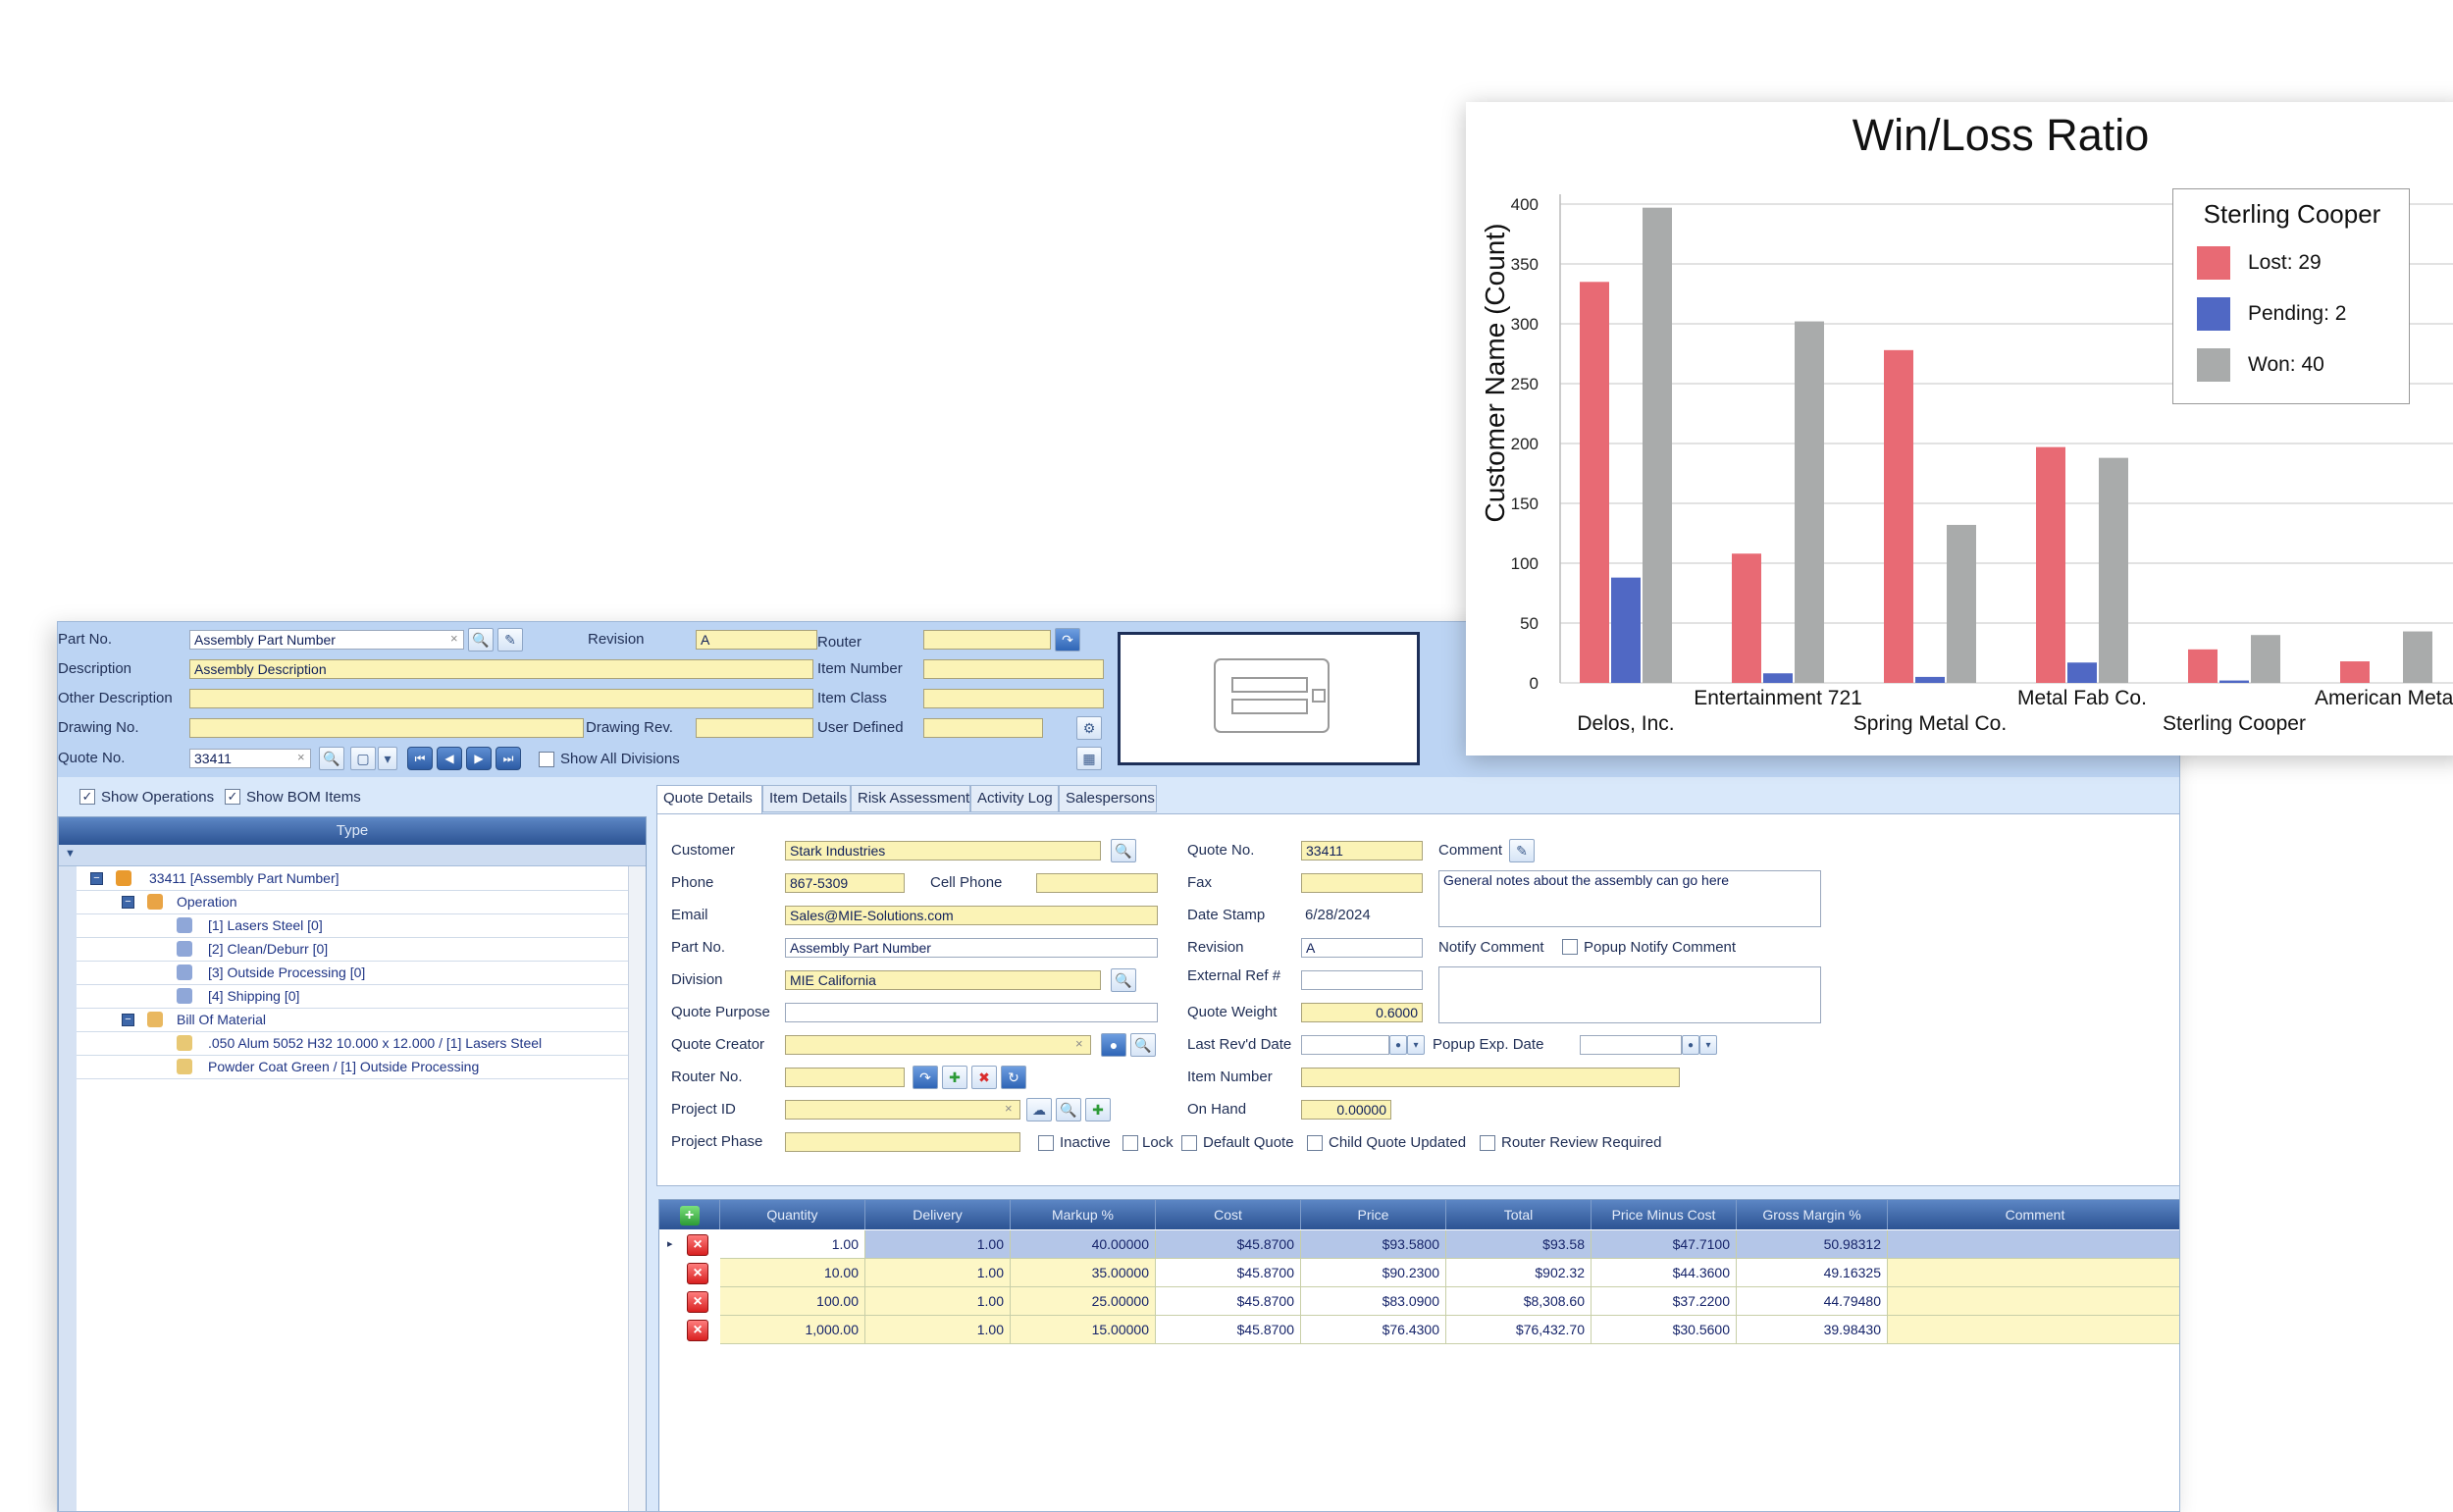  I want to click on router-field, so click(987, 640).